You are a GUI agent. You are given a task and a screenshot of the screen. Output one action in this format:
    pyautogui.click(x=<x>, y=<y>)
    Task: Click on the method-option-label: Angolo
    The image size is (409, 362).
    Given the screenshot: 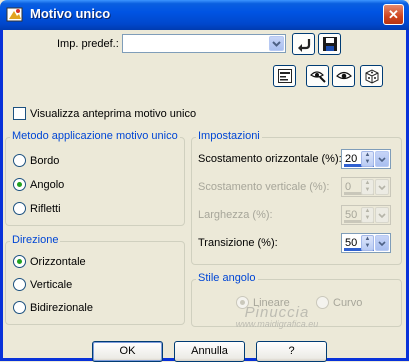 What is the action you would take?
    pyautogui.click(x=47, y=184)
    